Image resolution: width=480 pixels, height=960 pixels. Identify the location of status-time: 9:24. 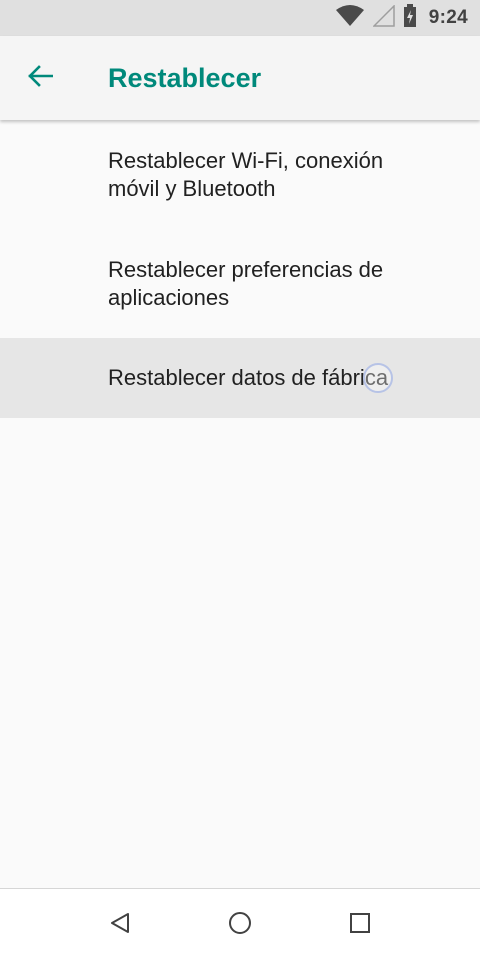
(448, 17).